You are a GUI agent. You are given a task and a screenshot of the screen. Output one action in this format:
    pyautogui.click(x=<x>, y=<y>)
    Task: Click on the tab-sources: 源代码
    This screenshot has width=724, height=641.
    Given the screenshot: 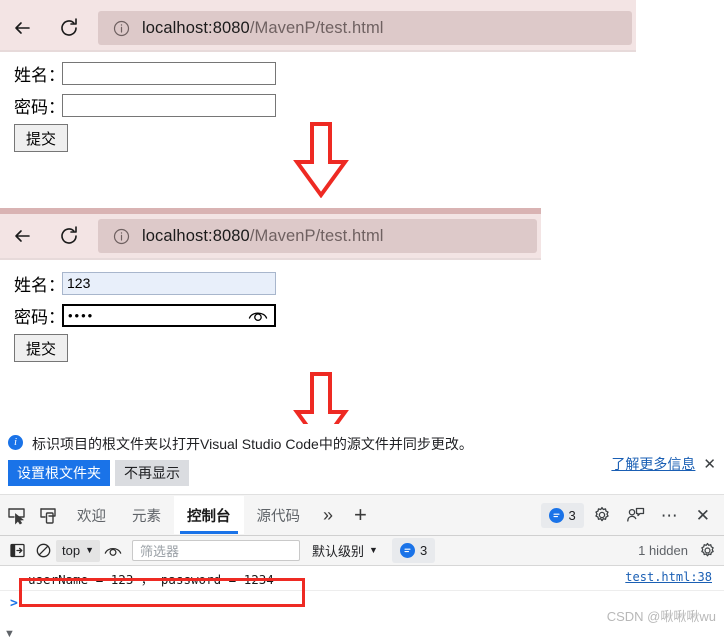 What is the action you would take?
    pyautogui.click(x=279, y=515)
    